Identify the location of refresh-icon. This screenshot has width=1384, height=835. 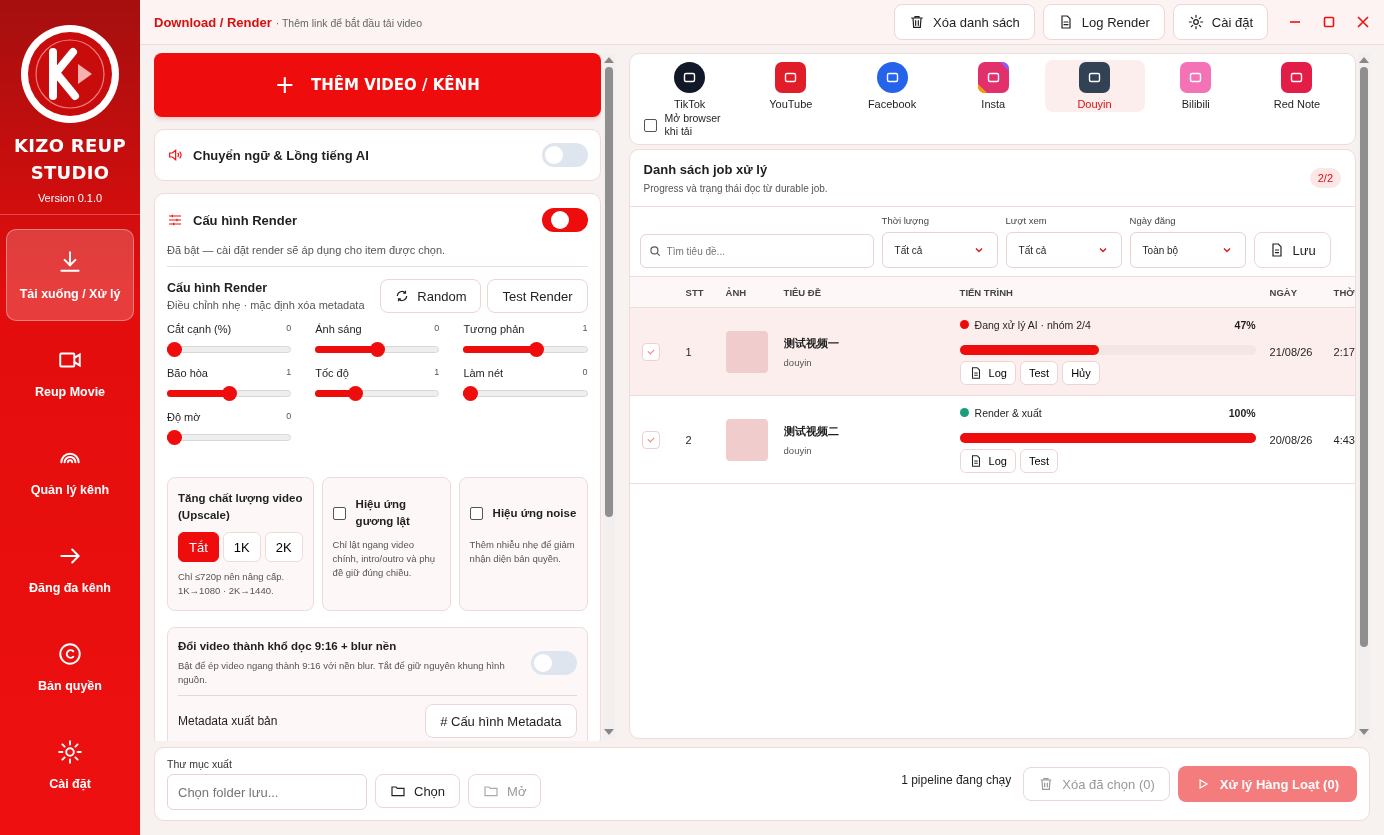
(402, 296).